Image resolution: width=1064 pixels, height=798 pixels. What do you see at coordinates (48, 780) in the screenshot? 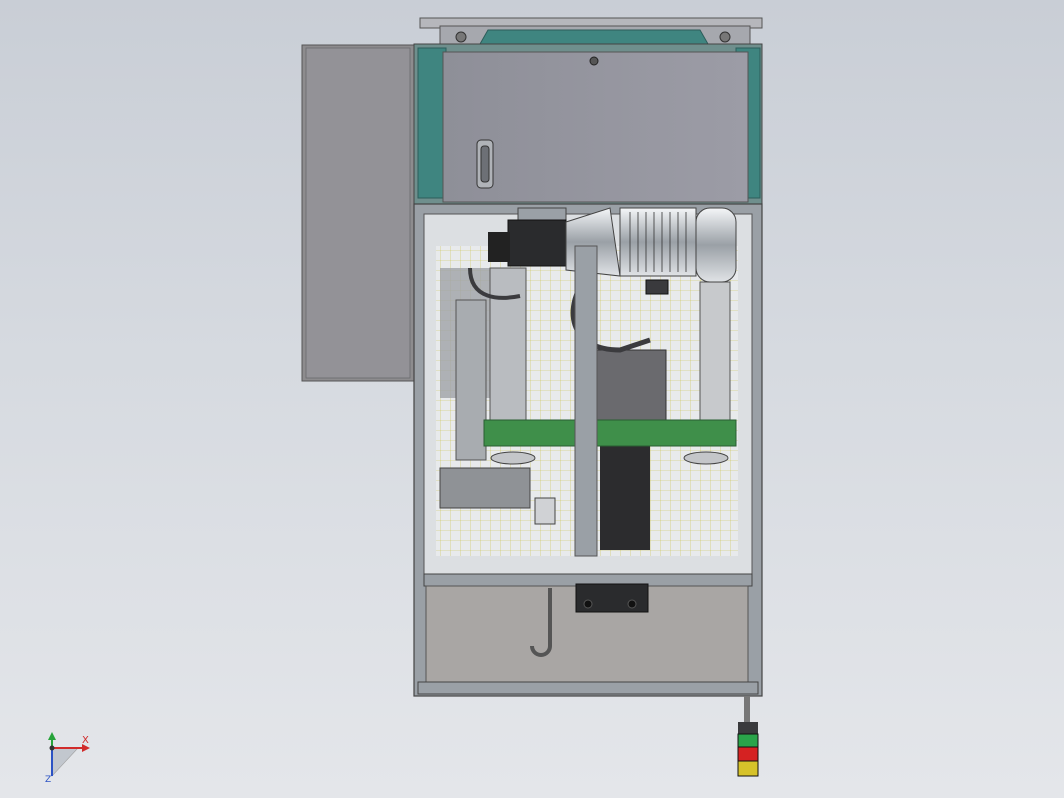
I see `z-axis-label: Z` at bounding box center [48, 780].